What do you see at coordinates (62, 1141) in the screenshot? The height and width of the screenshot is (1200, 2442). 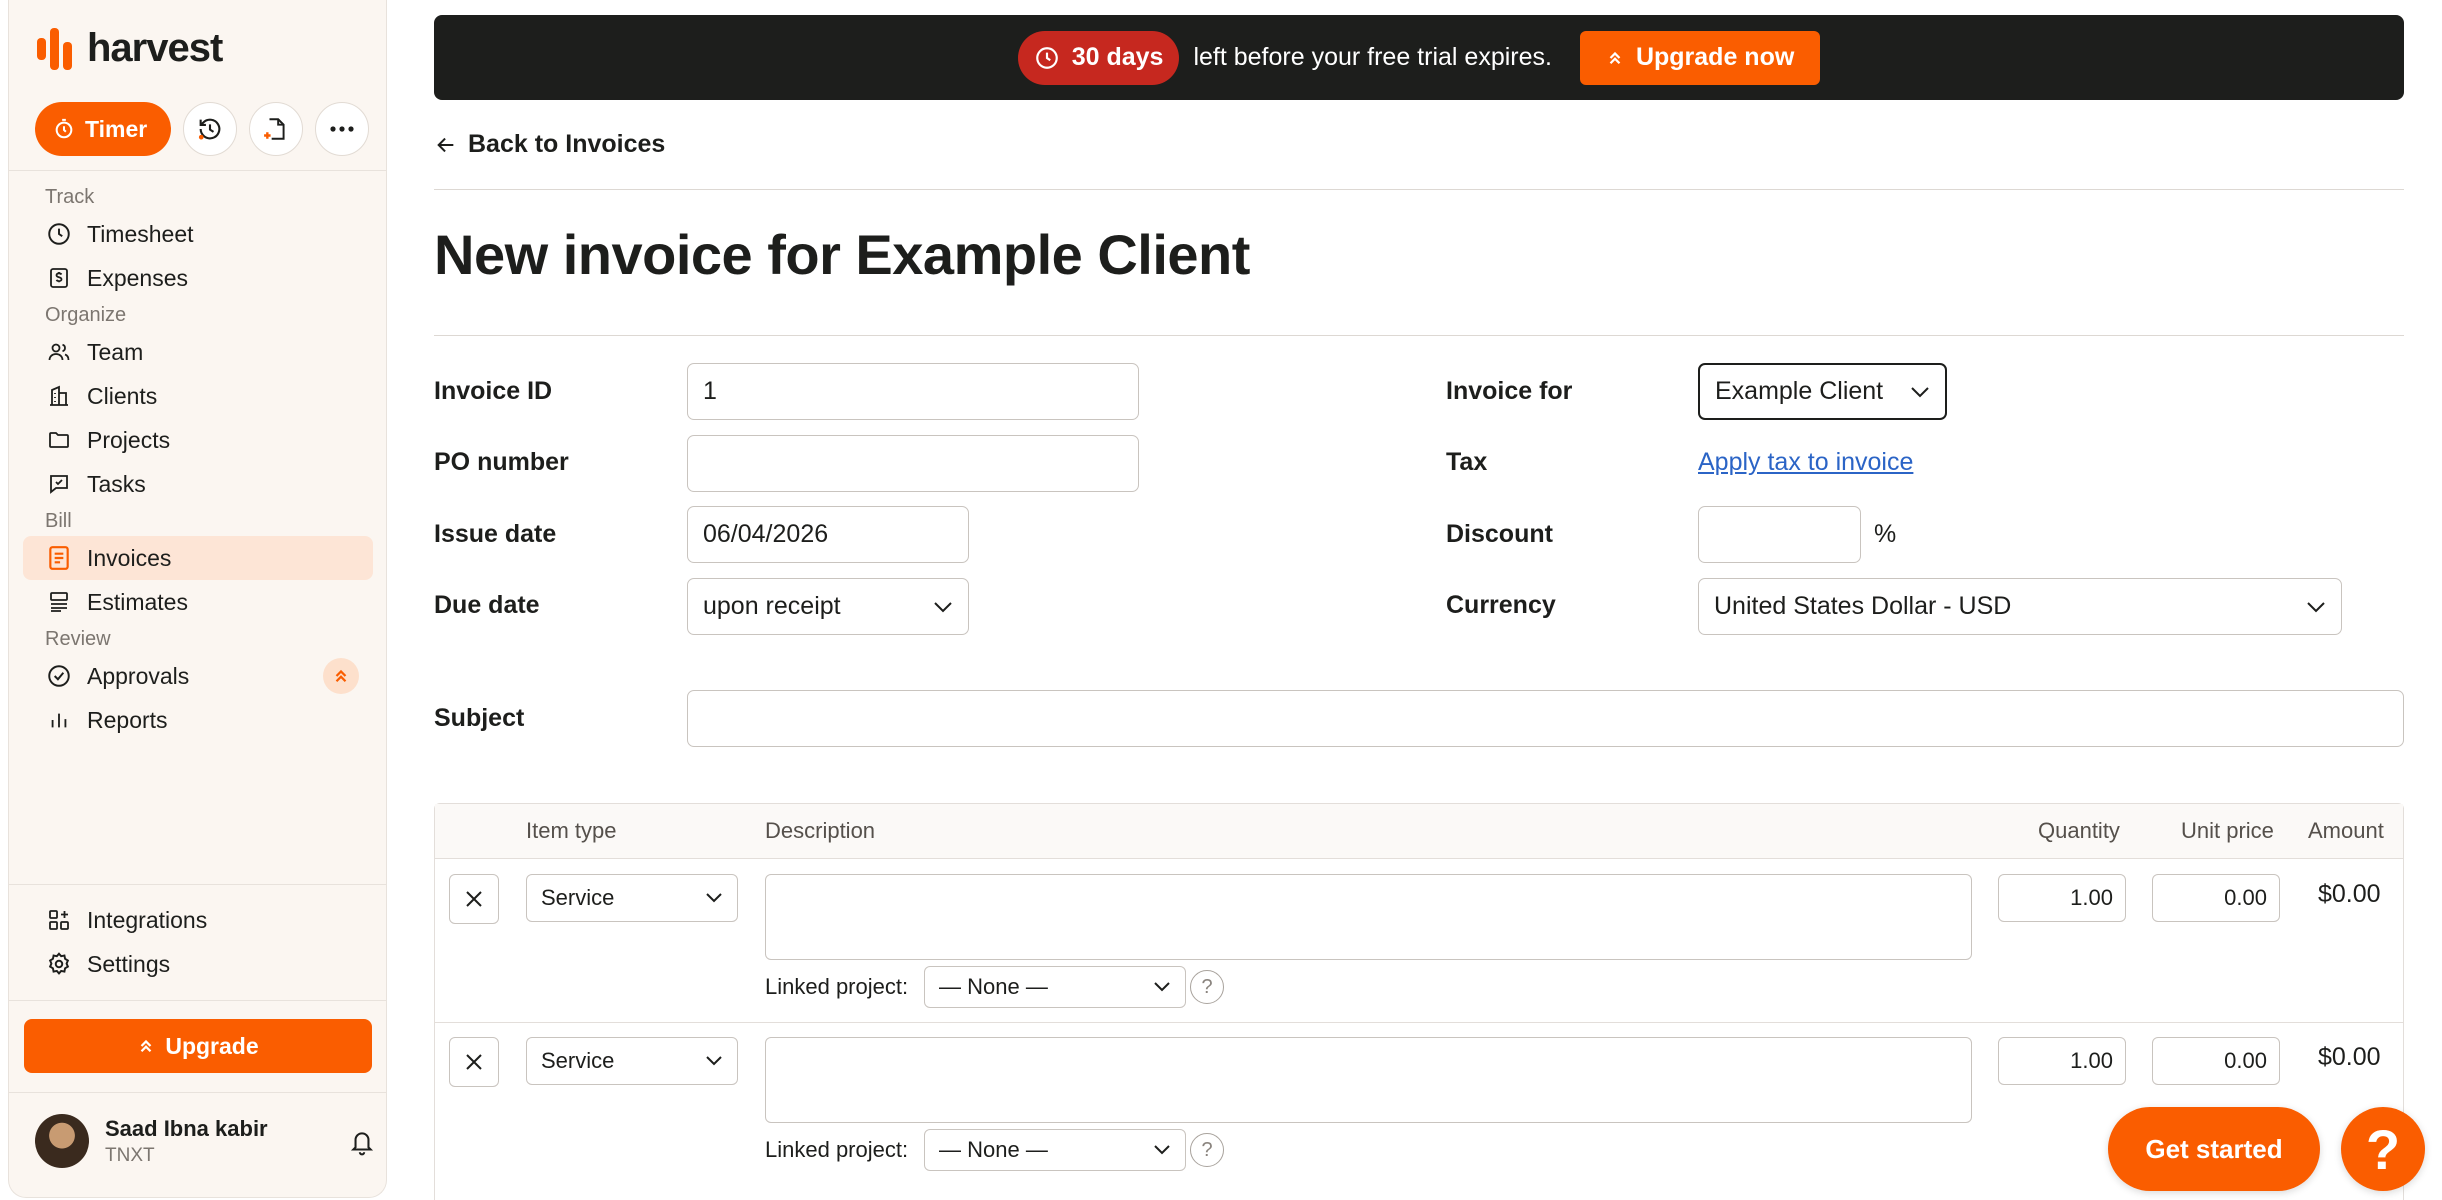 I see `avatar` at bounding box center [62, 1141].